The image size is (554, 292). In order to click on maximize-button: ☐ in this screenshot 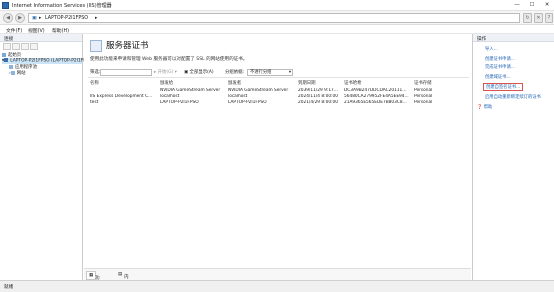, I will do `click(532, 5)`.